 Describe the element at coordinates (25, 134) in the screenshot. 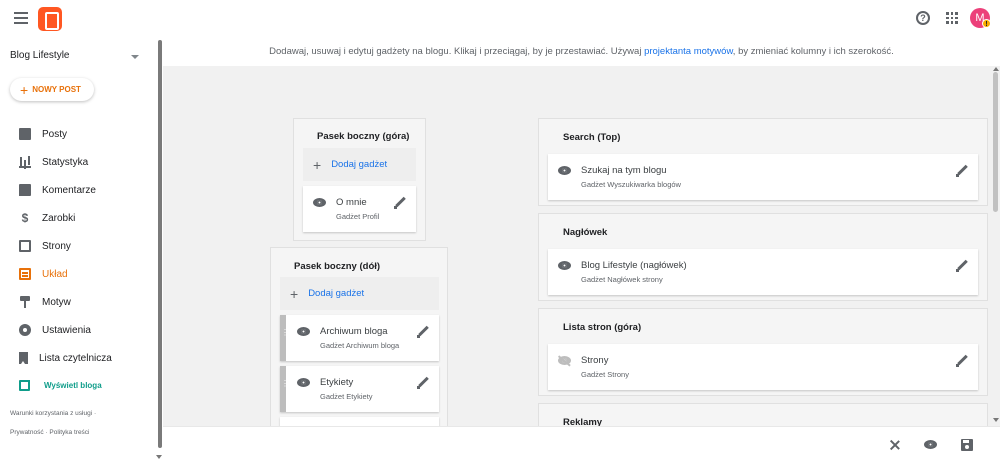

I see `posts-icon` at that location.